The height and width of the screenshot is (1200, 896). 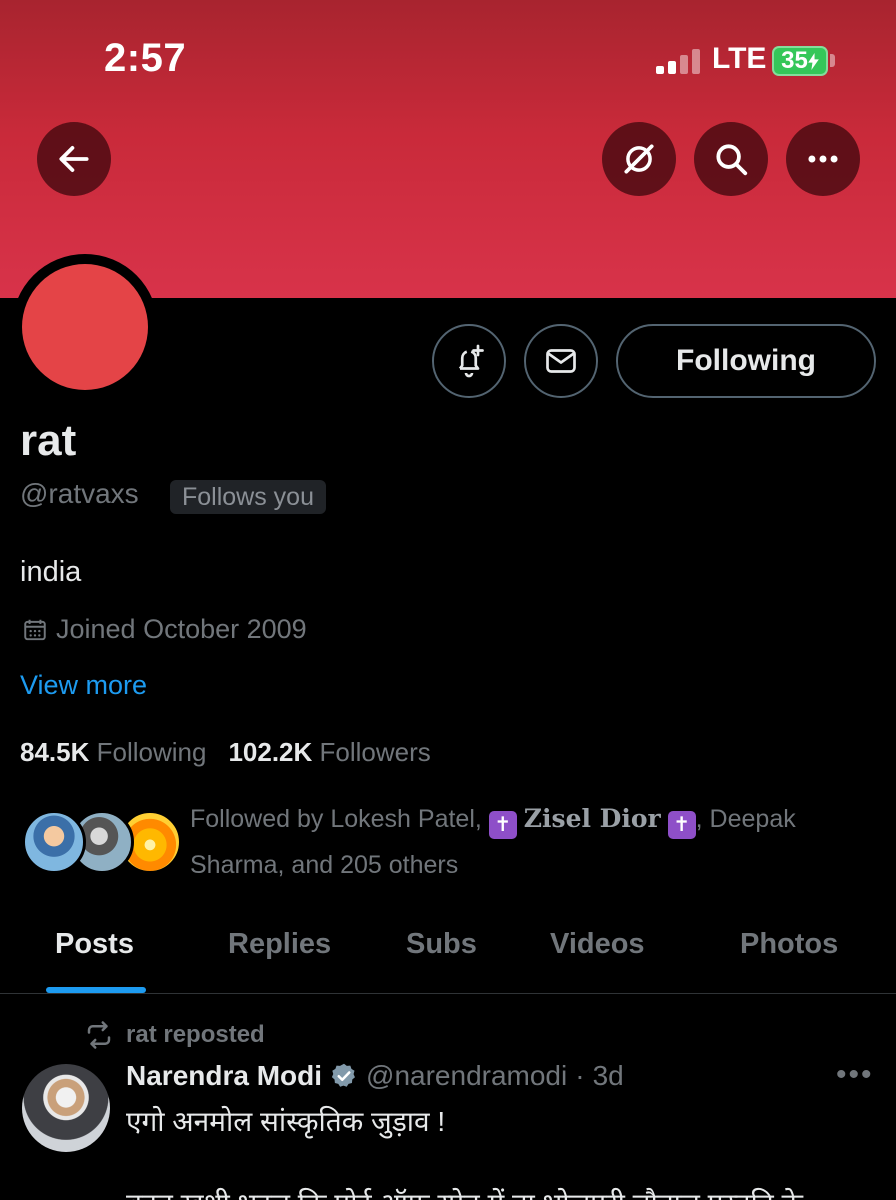 What do you see at coordinates (375, 752) in the screenshot?
I see `followers-label: Followers` at bounding box center [375, 752].